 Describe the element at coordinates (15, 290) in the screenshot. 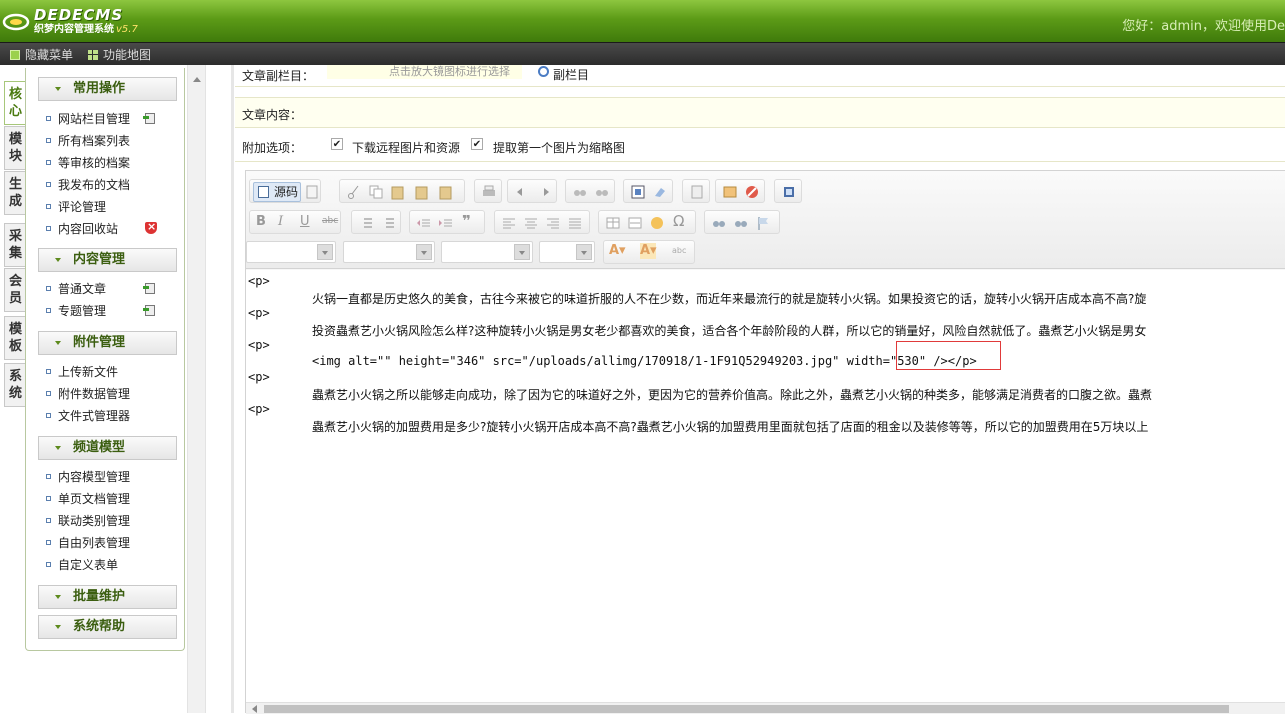

I see `tab-member: 会员` at that location.